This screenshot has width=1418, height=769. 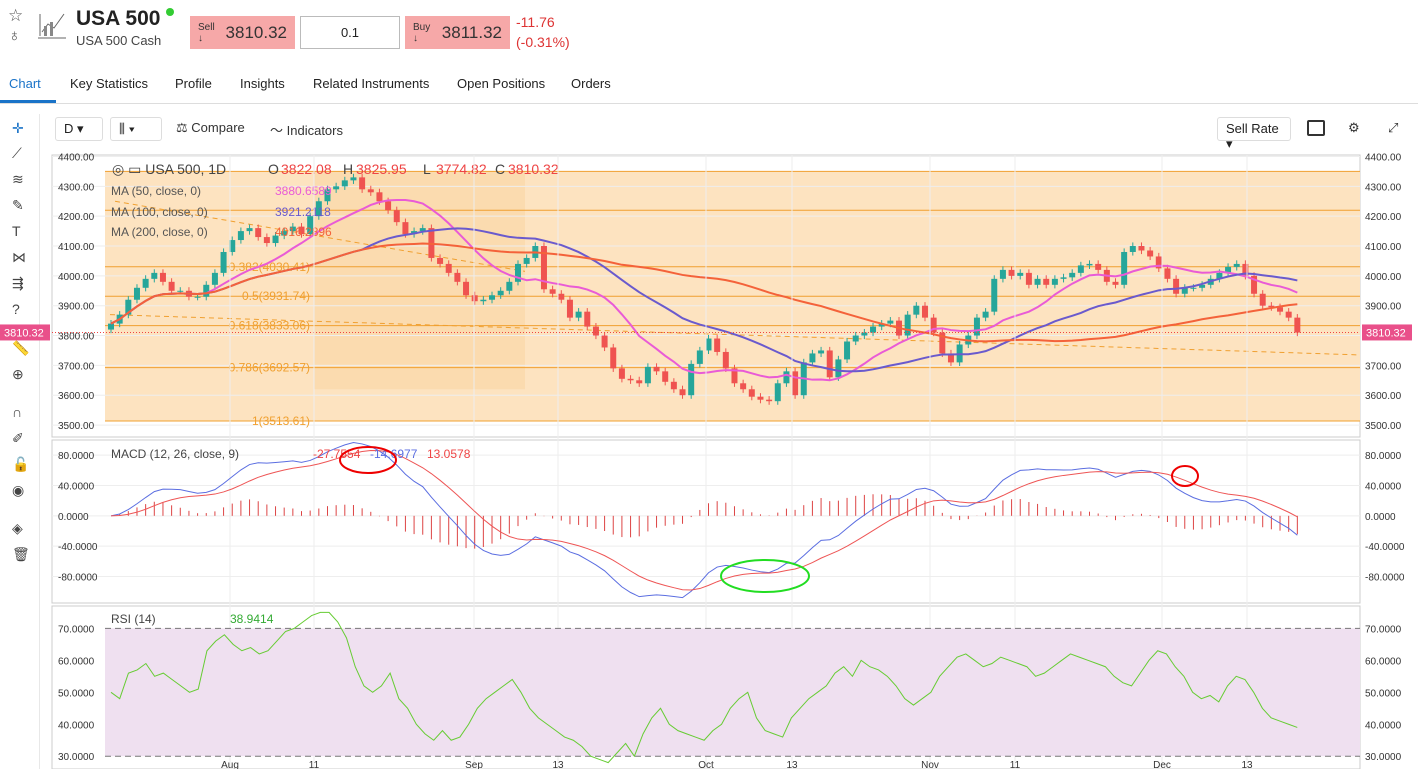 What do you see at coordinates (252, 619) in the screenshot?
I see `rsi-value: 38.9414` at bounding box center [252, 619].